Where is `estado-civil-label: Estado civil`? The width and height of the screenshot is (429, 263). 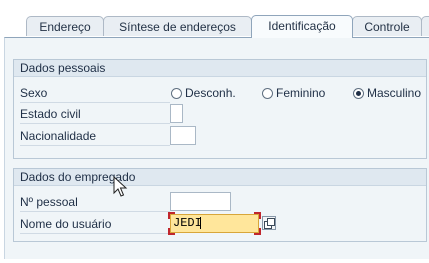 estado-civil-label: Estado civil is located at coordinates (50, 114).